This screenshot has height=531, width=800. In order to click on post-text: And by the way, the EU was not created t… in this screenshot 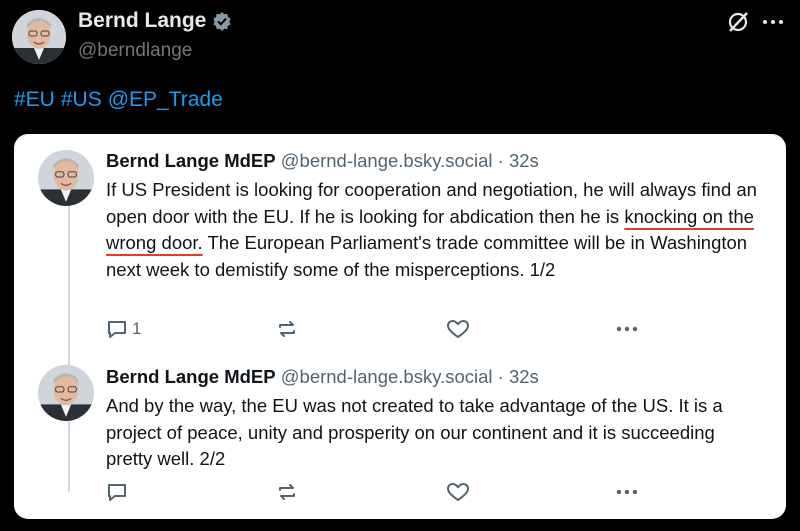, I will do `click(414, 432)`.